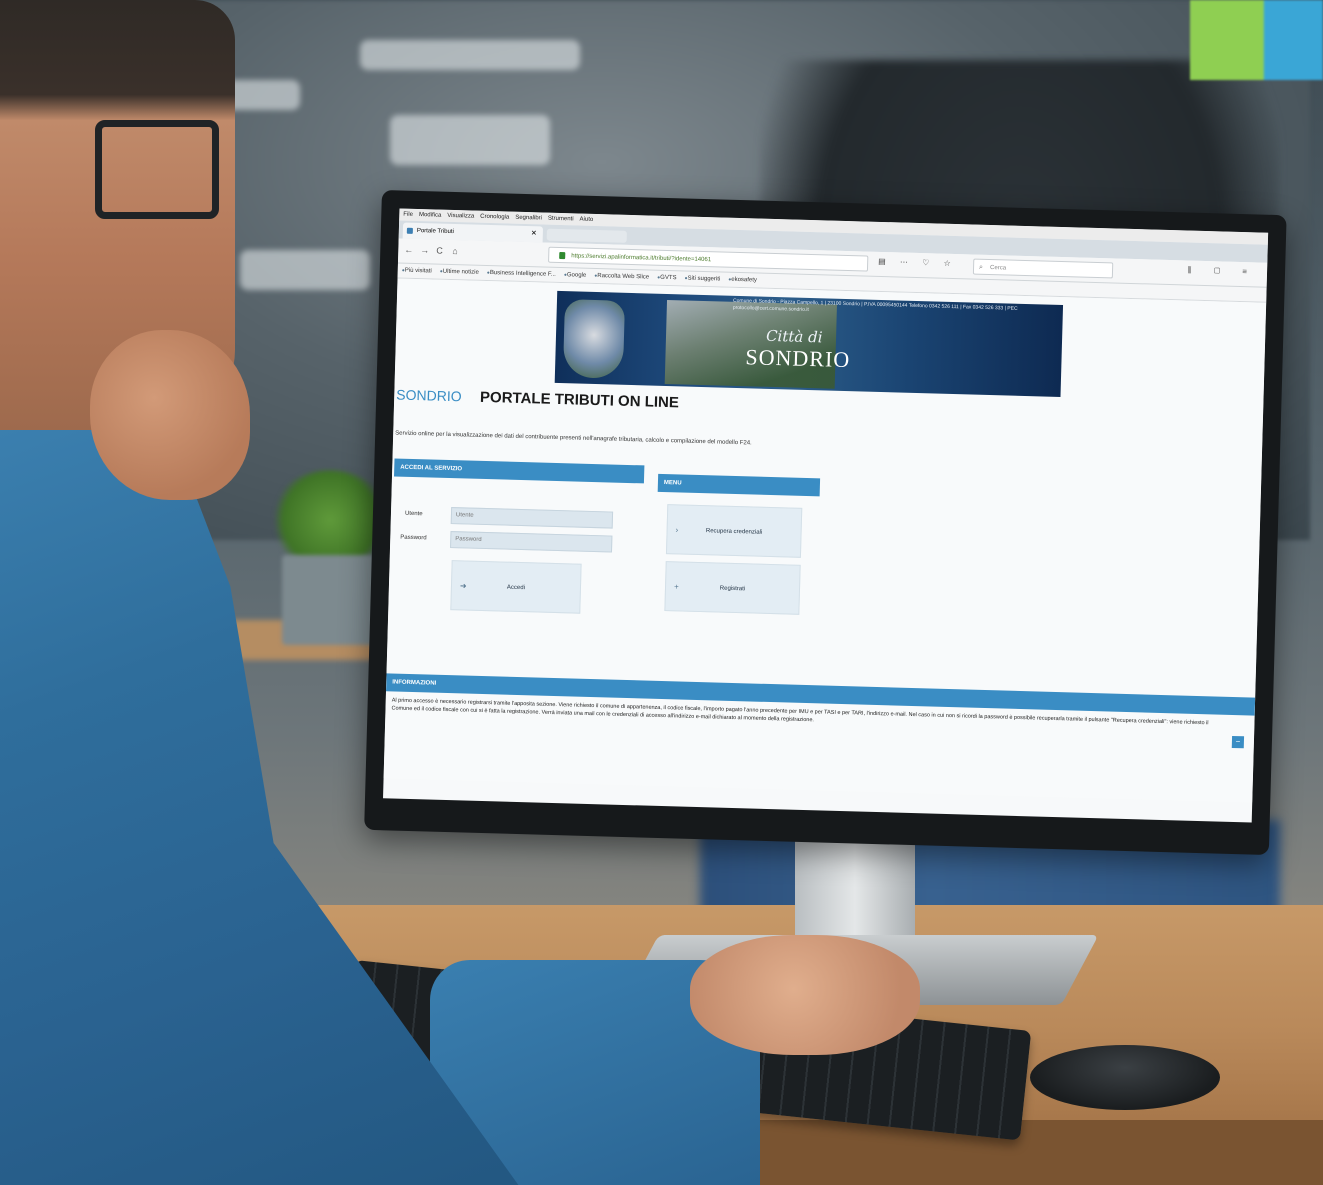 This screenshot has height=1185, width=1323. Describe the element at coordinates (1256, 40) in the screenshot. I see `window-light` at that location.